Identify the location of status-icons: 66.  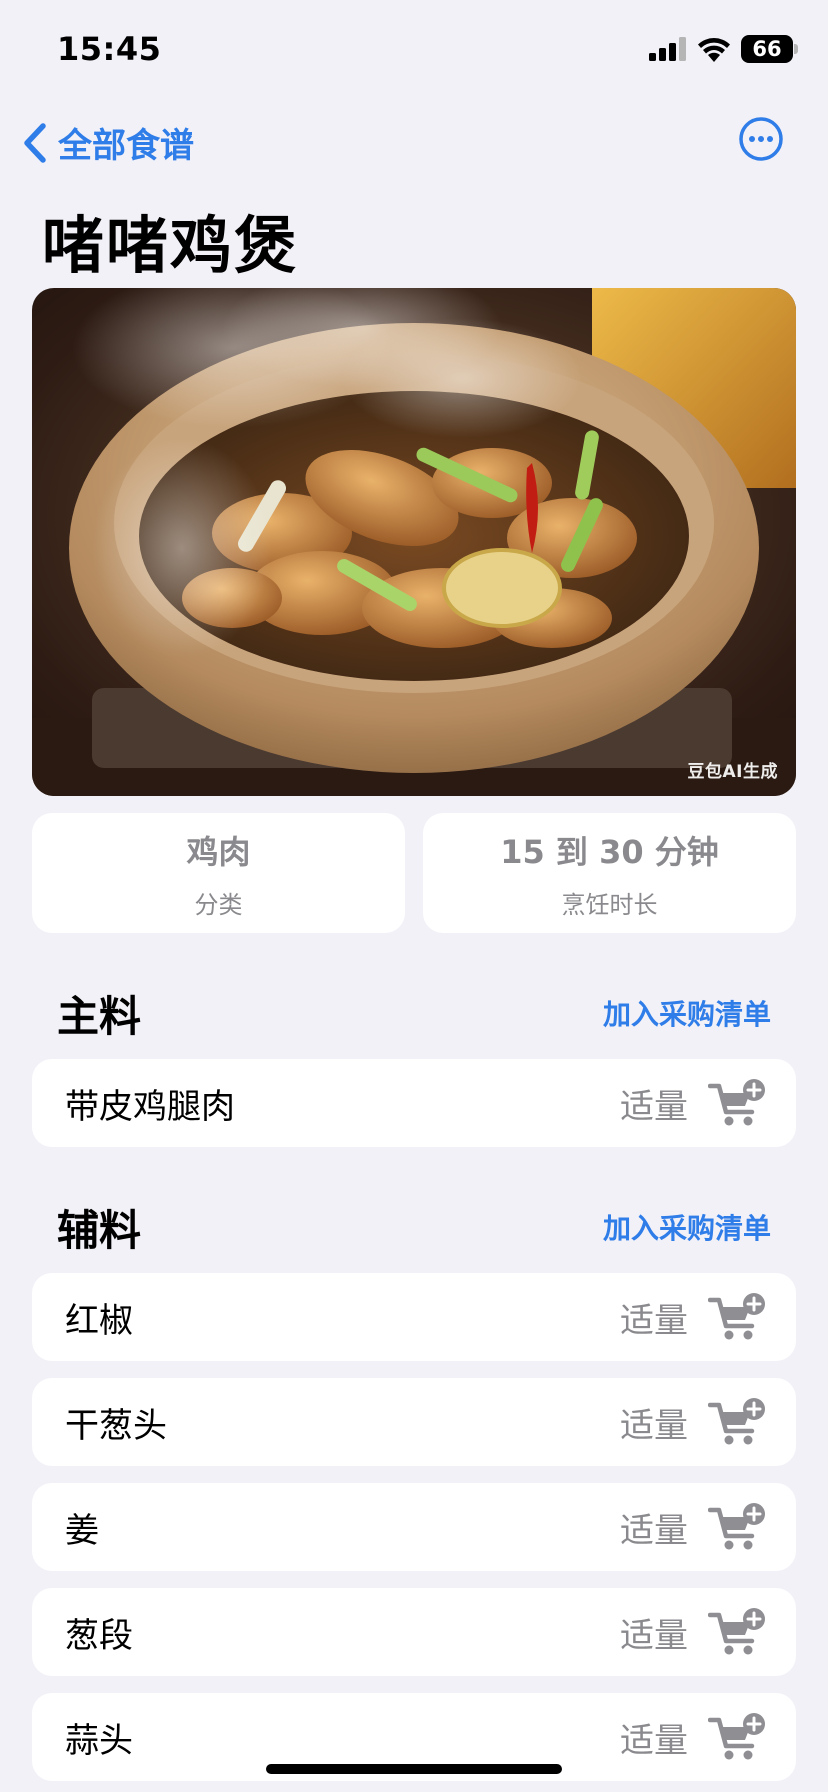
(723, 49).